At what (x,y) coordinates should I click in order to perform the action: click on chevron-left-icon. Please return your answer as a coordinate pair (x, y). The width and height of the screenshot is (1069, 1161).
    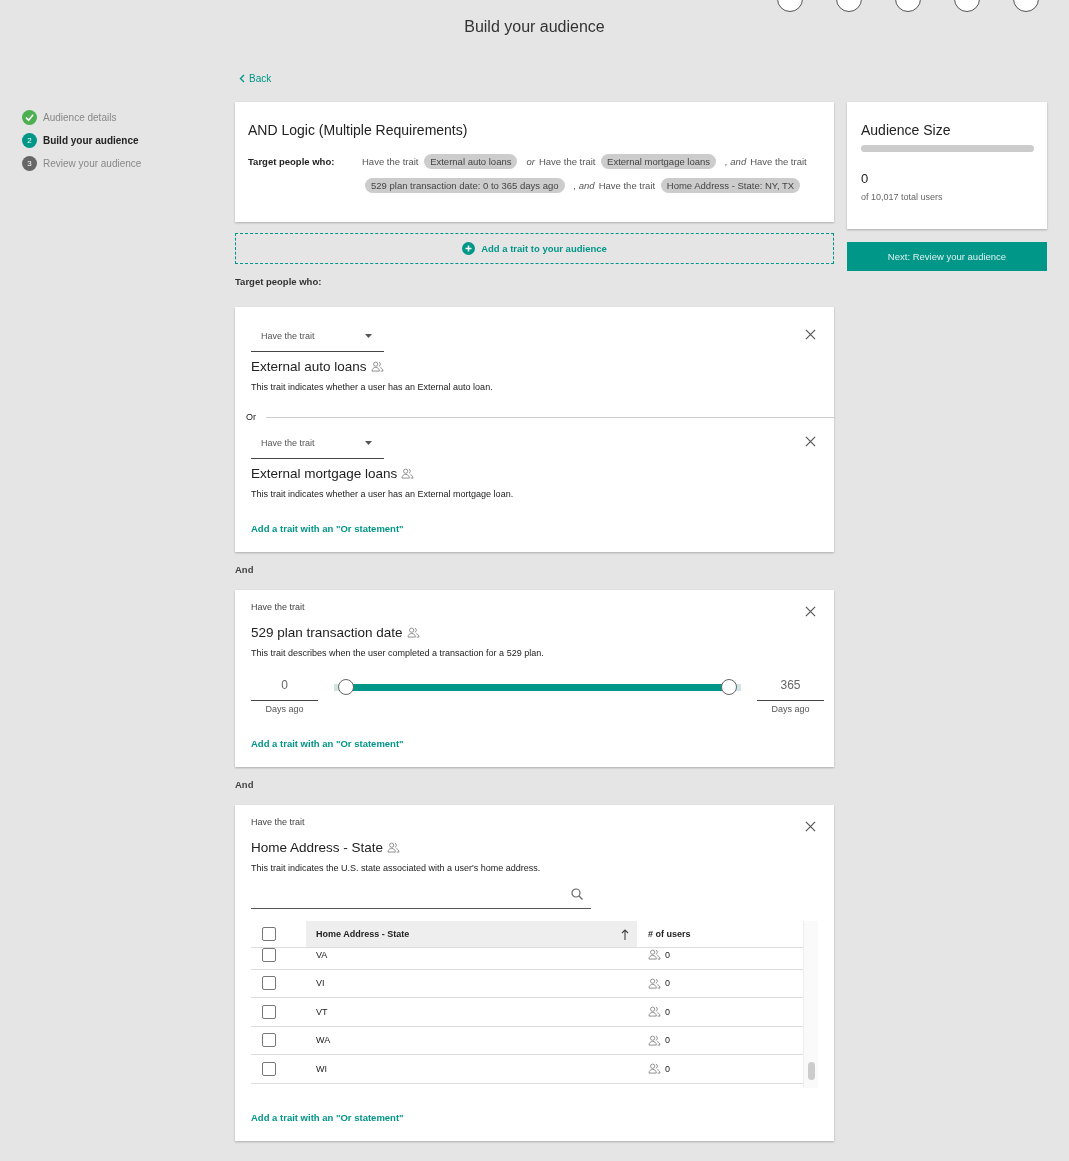
    Looking at the image, I should click on (242, 78).